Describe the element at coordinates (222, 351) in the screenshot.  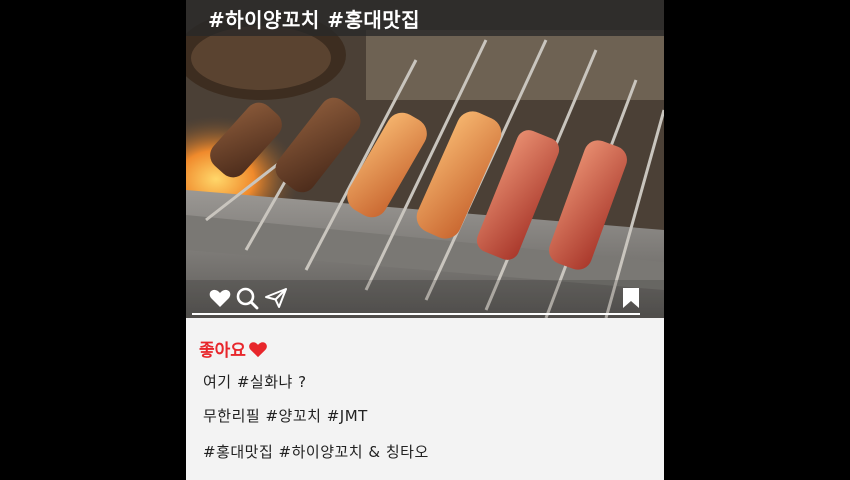
I see `likes-label: 좋아요` at that location.